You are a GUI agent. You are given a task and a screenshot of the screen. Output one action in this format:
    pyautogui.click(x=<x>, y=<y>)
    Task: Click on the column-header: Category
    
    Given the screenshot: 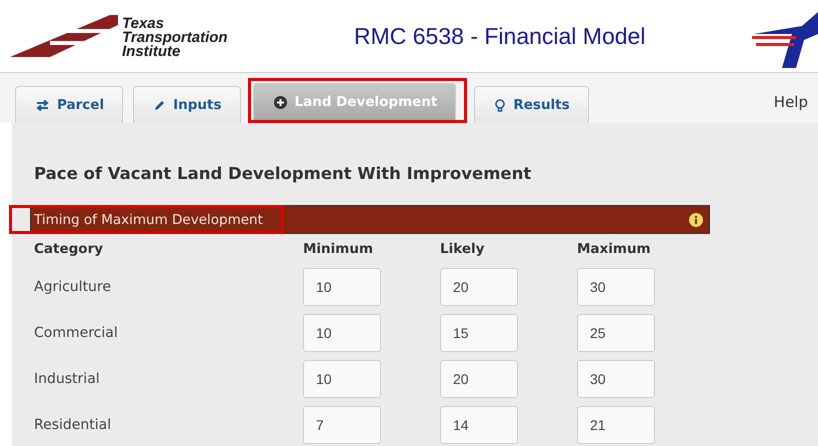 What is the action you would take?
    pyautogui.click(x=69, y=249)
    